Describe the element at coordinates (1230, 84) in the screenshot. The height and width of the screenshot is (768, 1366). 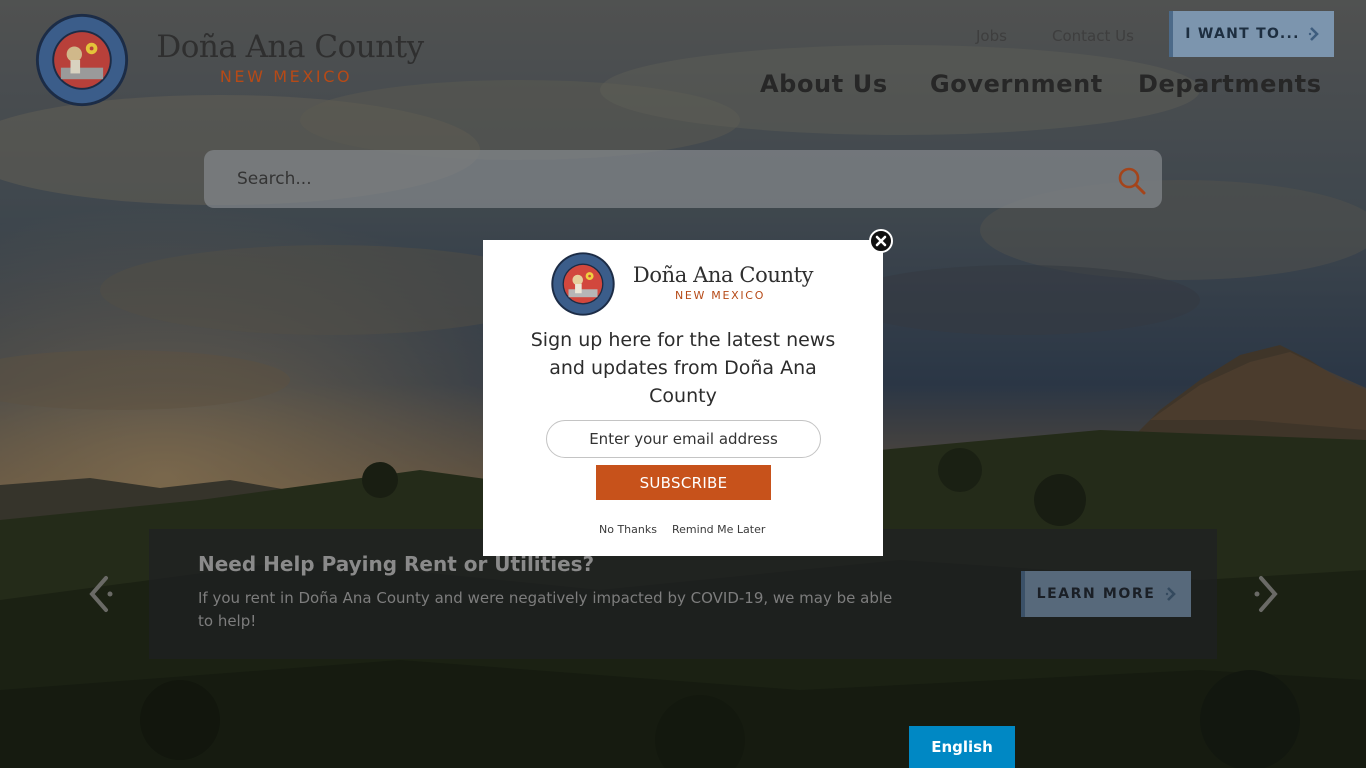
I see `nav-departments: Departments` at that location.